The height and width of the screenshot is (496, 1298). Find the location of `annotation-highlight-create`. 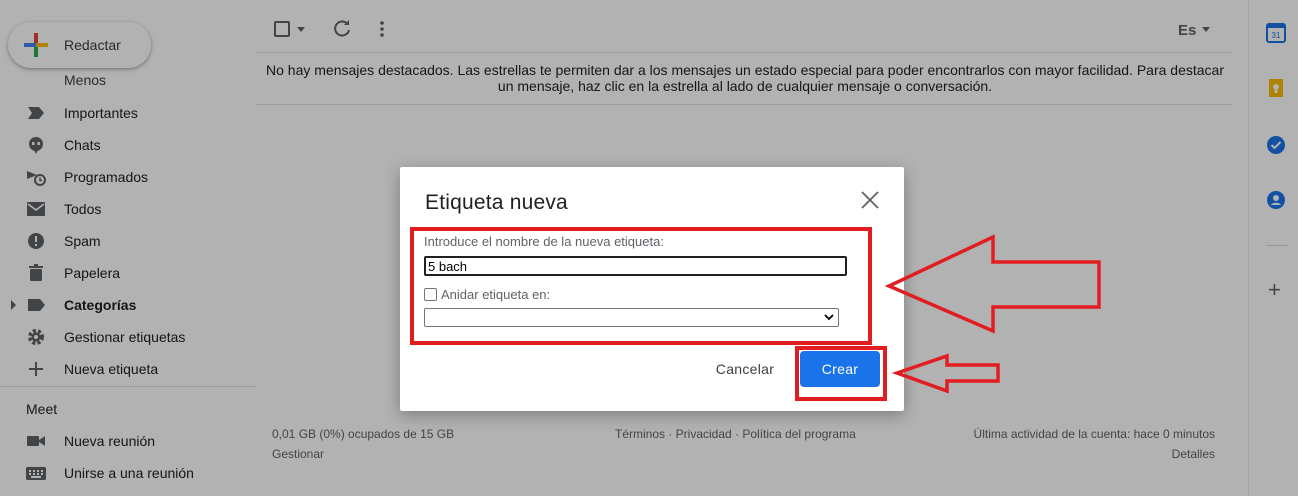

annotation-highlight-create is located at coordinates (841, 373).